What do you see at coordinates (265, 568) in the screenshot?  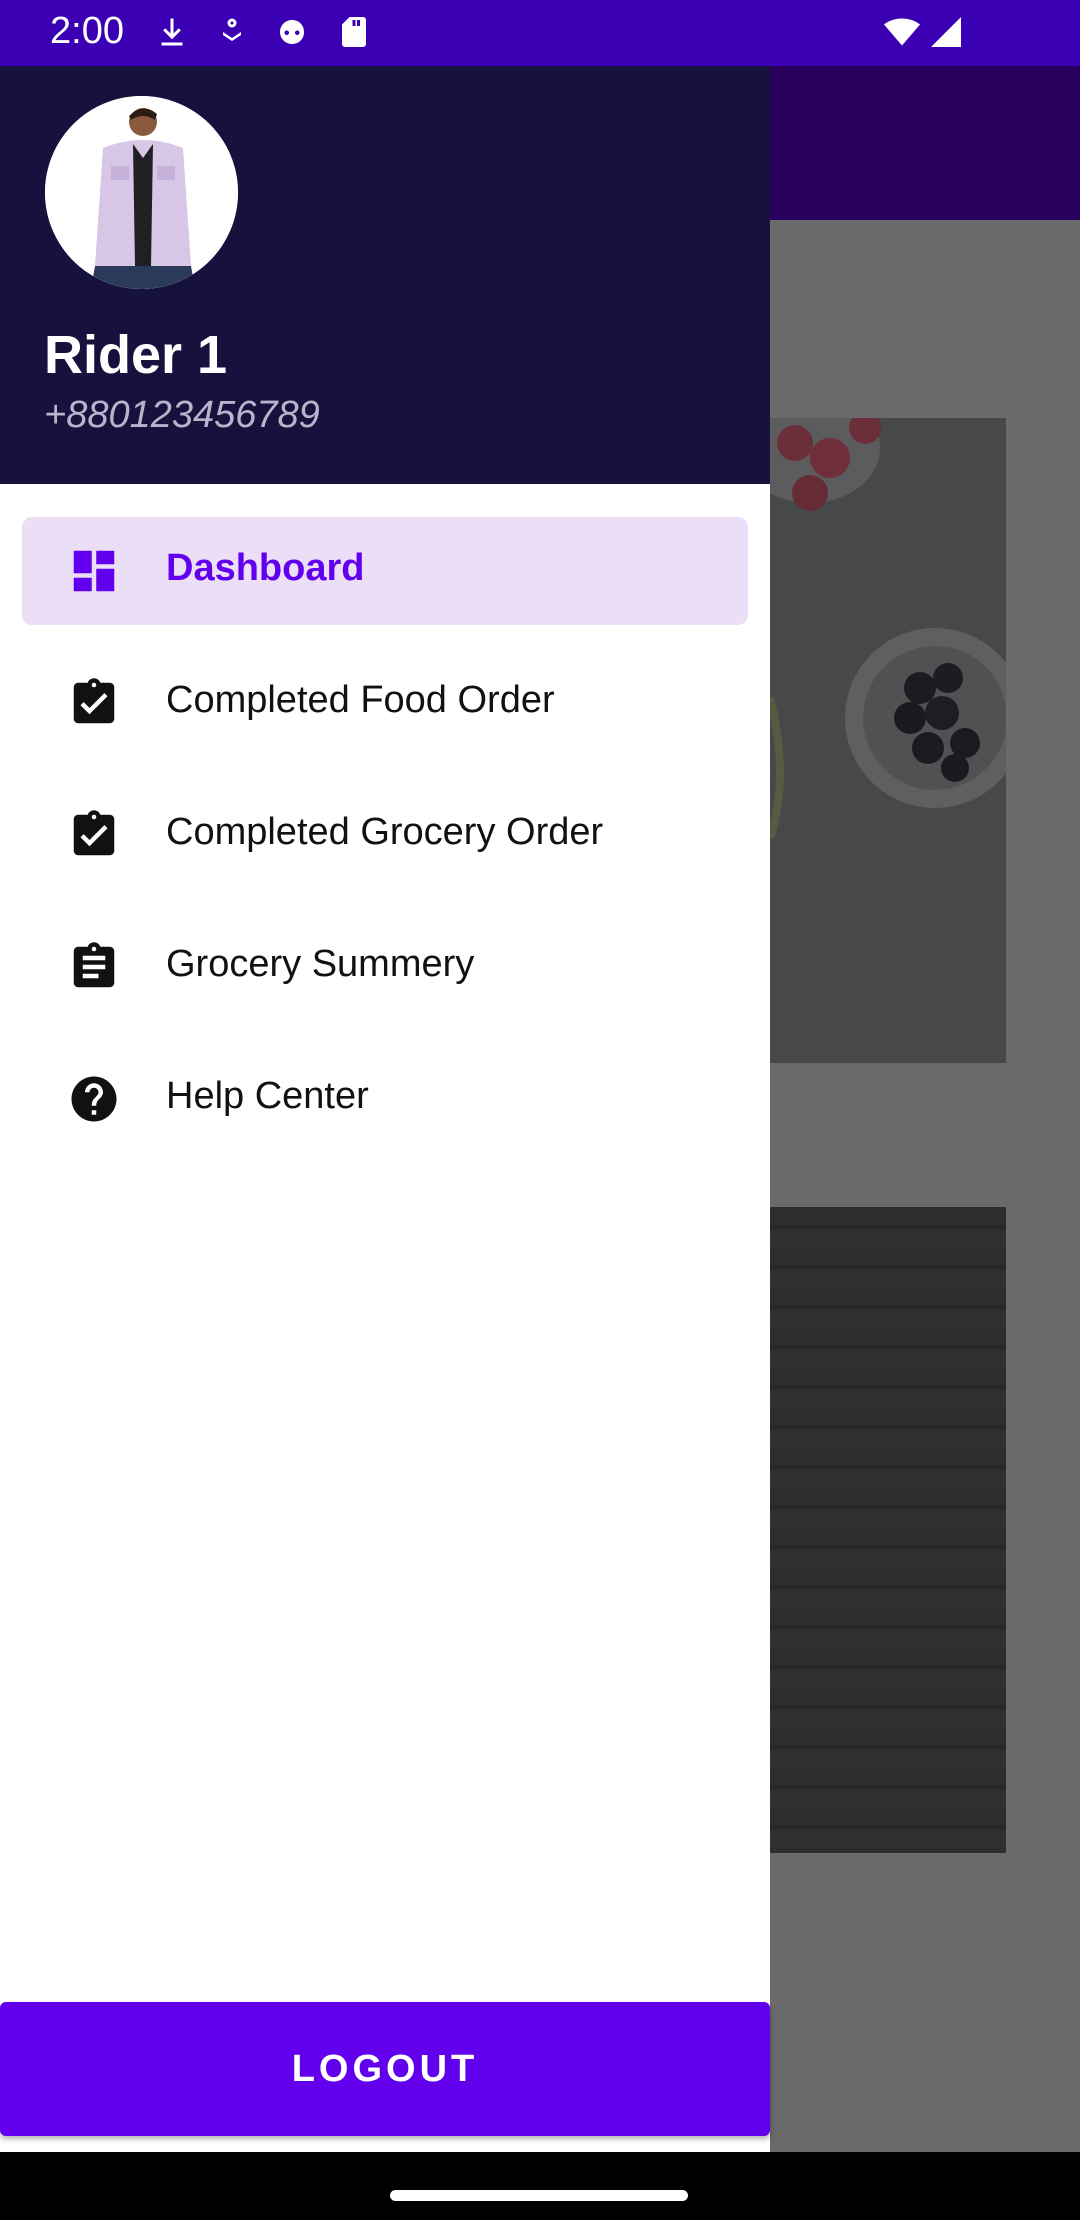 I see `menu-item-label: Dashboard` at bounding box center [265, 568].